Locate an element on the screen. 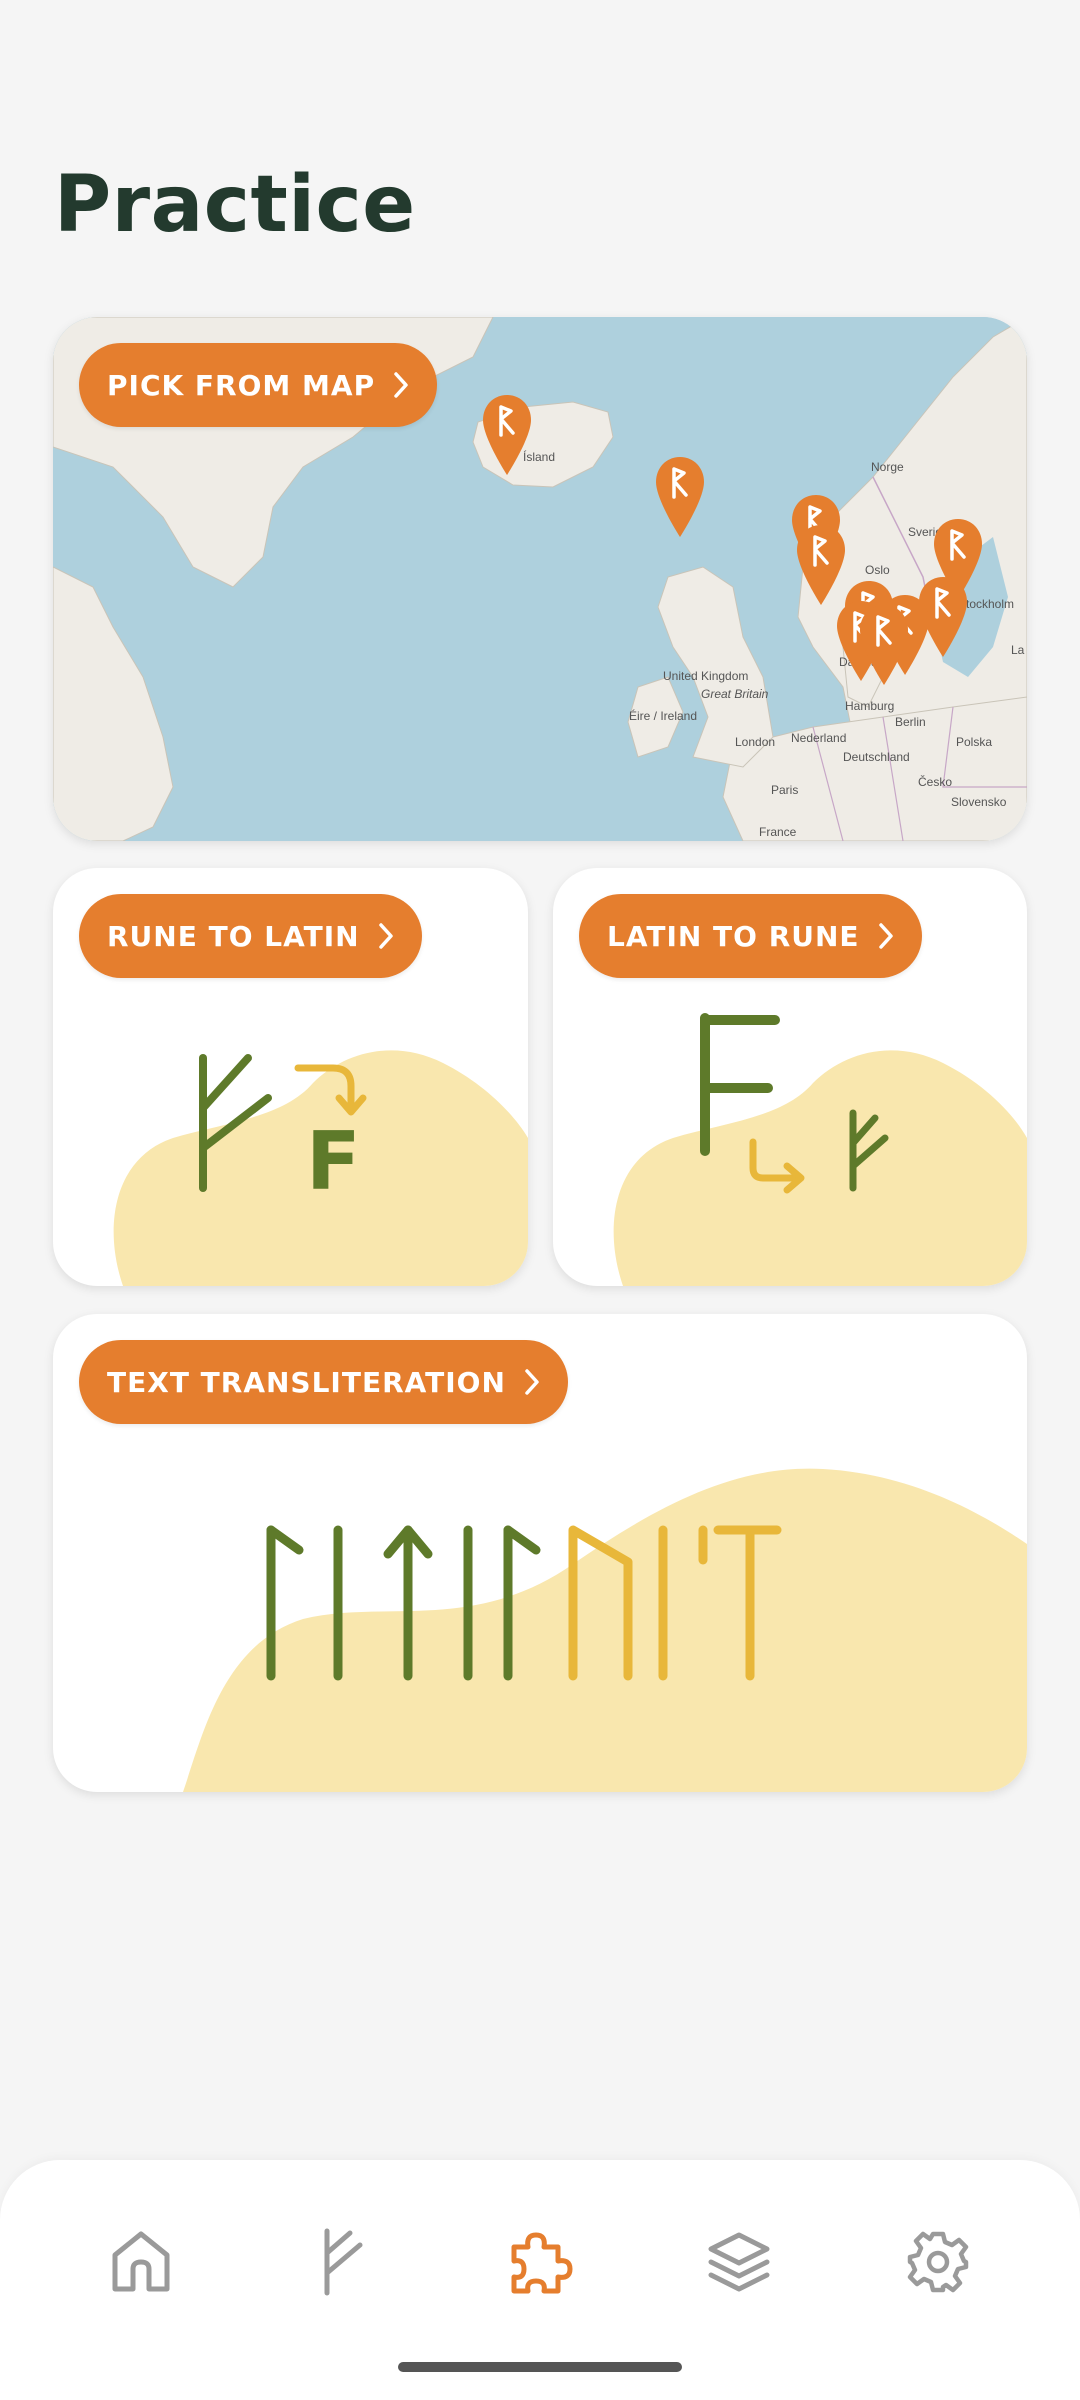 The image size is (1080, 2400). map-label-paris: Paris is located at coordinates (785, 790).